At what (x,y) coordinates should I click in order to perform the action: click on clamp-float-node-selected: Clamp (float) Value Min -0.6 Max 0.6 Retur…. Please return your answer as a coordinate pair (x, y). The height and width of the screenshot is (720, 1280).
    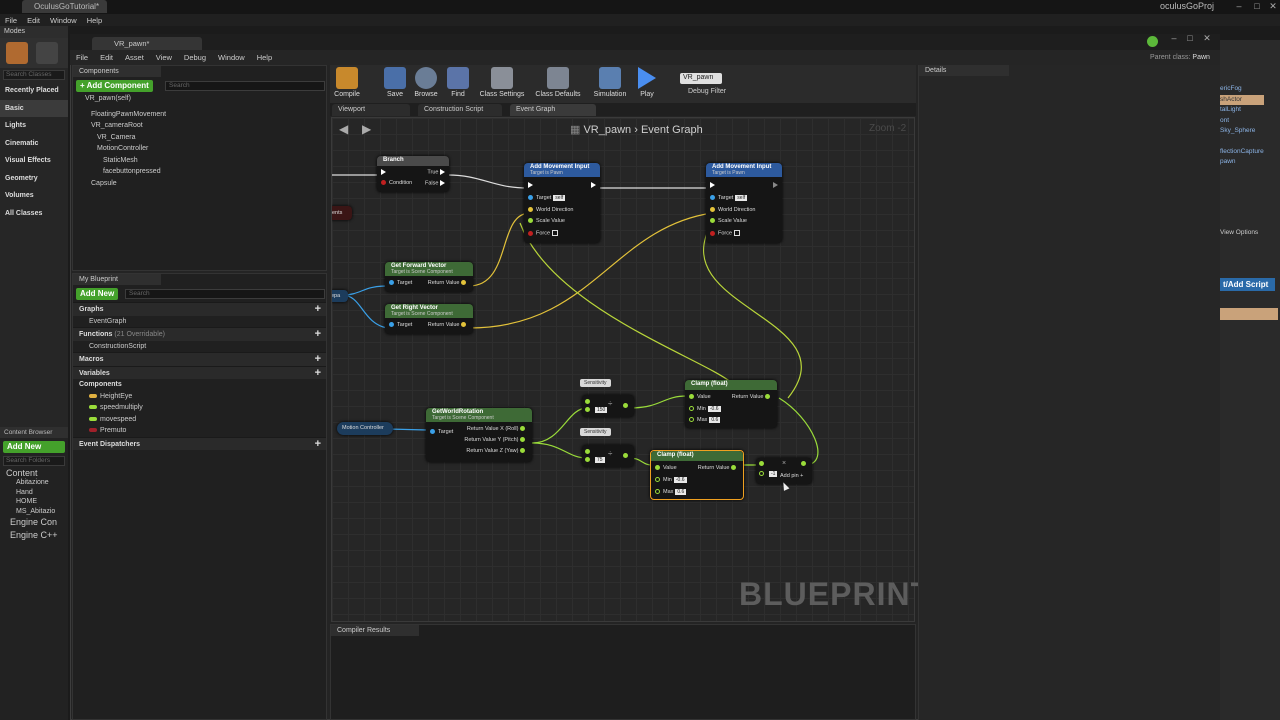
    Looking at the image, I should click on (697, 475).